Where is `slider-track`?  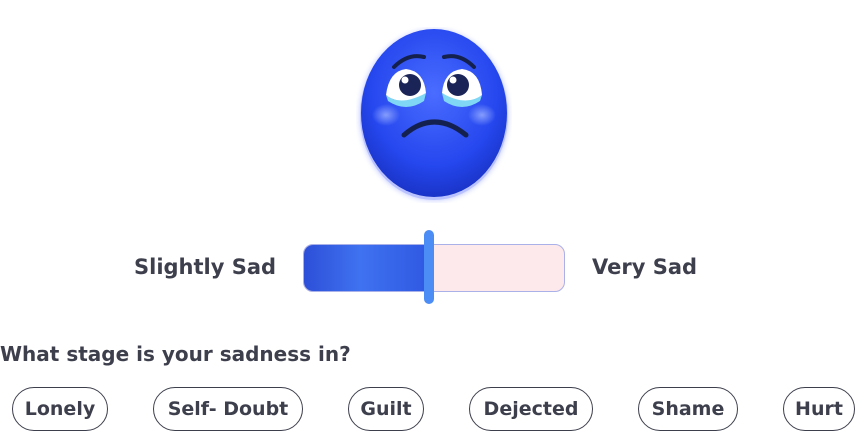
slider-track is located at coordinates (434, 268).